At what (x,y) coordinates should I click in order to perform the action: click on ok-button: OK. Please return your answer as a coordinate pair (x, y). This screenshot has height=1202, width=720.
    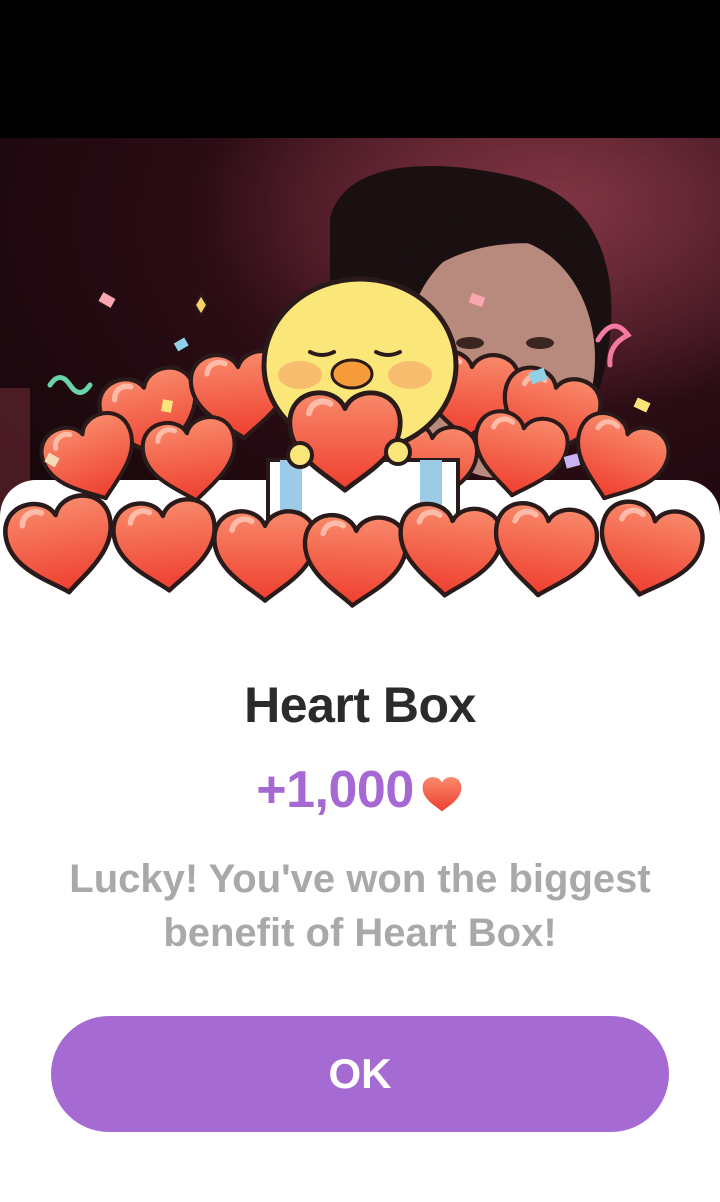
    Looking at the image, I should click on (360, 1074).